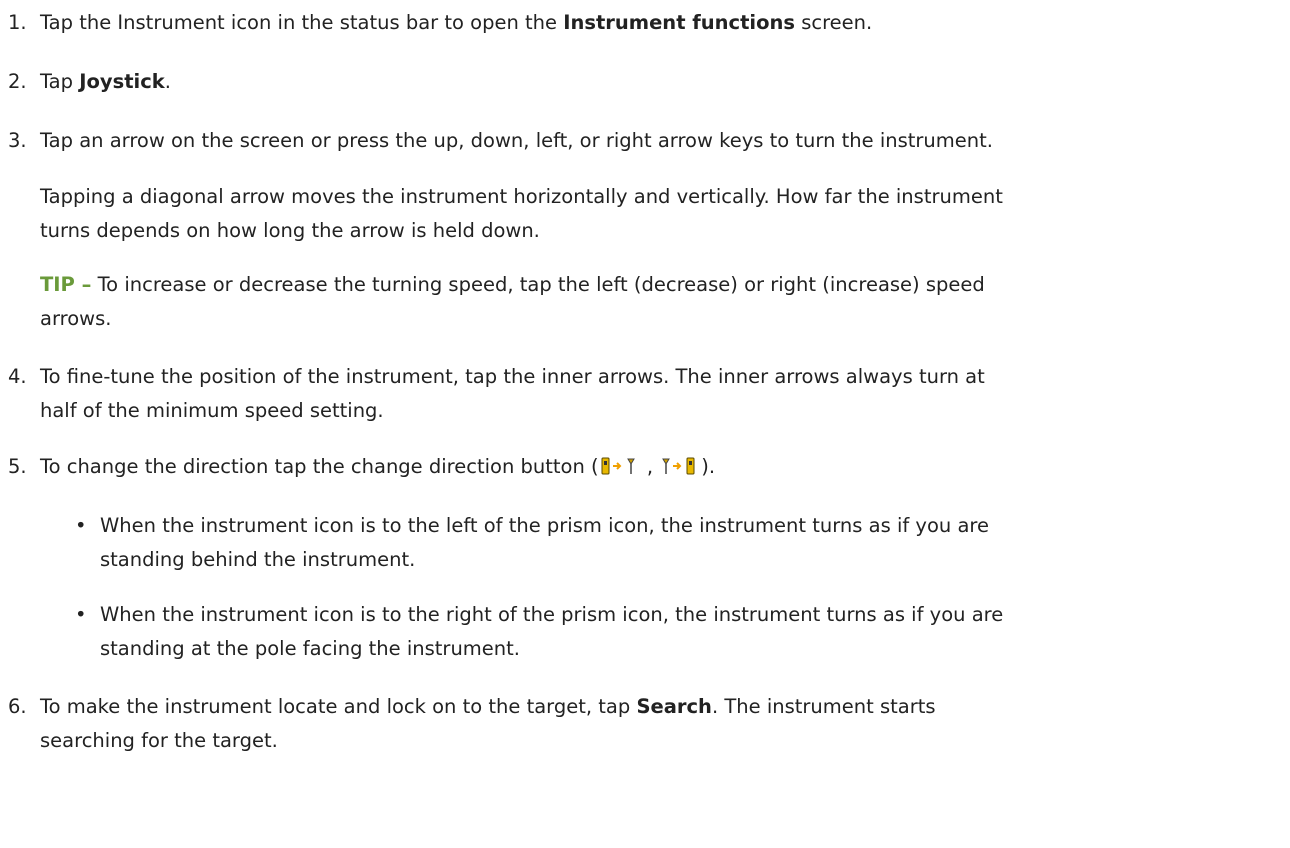  What do you see at coordinates (66, 284) in the screenshot?
I see `tip-label: TIP –` at bounding box center [66, 284].